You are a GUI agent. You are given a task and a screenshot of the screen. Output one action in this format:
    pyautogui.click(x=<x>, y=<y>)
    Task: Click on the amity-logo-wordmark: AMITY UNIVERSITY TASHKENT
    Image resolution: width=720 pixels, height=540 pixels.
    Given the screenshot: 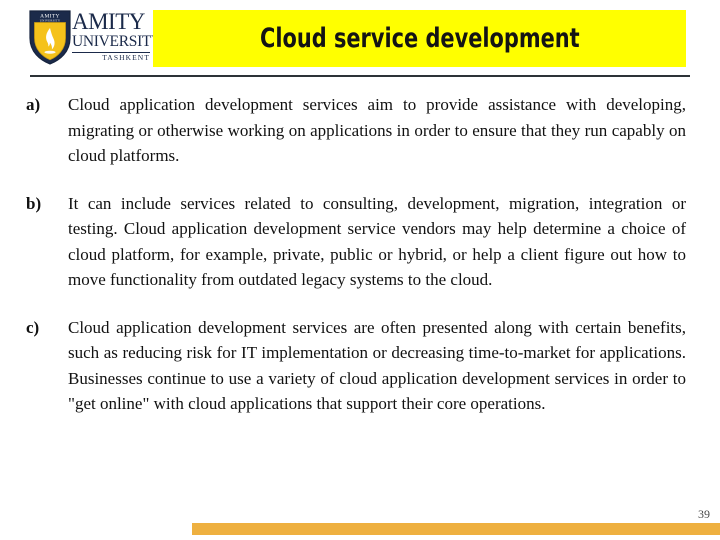 What is the action you would take?
    pyautogui.click(x=117, y=37)
    